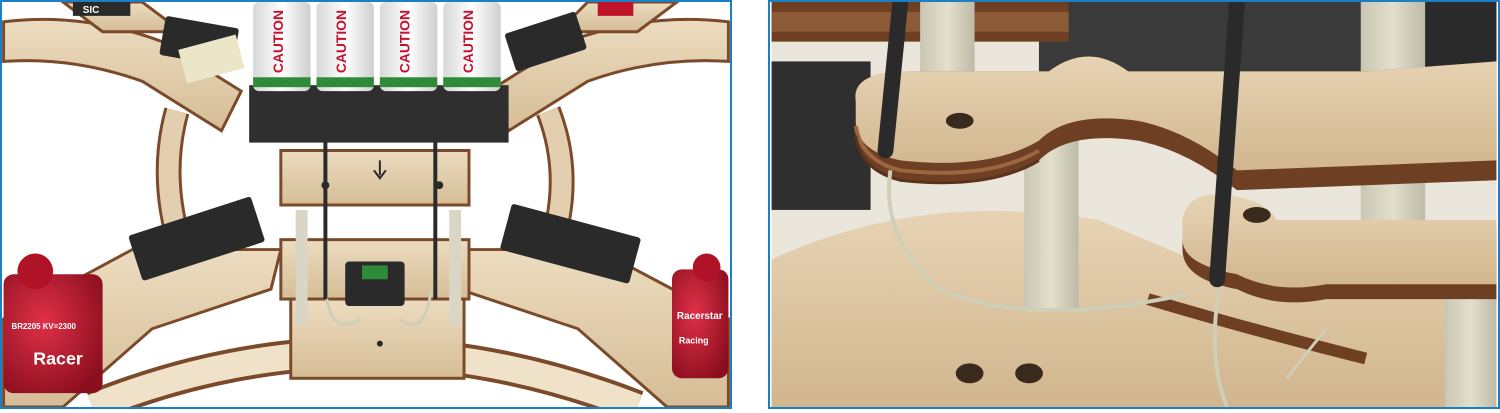 The image size is (1500, 413). I want to click on center-stack, so click(375, 264).